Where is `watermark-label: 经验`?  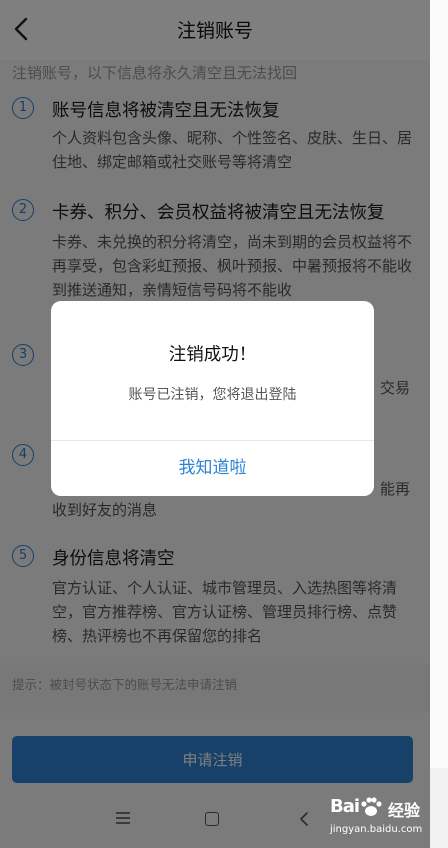 watermark-label: 经验 is located at coordinates (404, 810).